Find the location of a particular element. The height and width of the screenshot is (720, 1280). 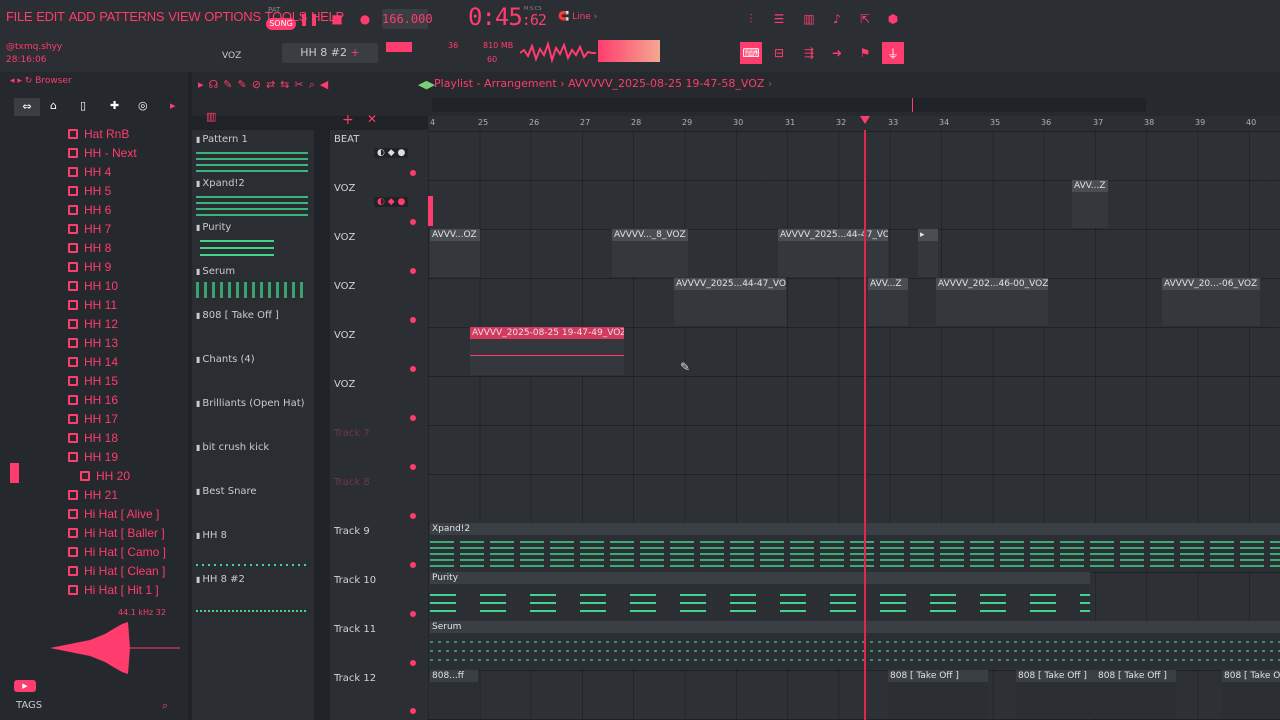

pattern-item: Serum is located at coordinates (252, 286).